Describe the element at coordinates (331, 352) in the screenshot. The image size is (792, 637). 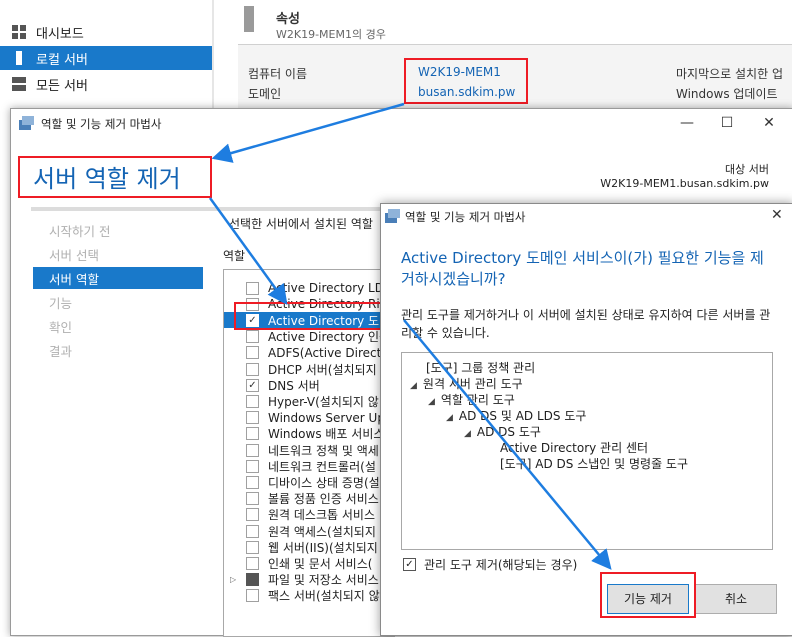
I see `role-label: ADFS(Active Director` at that location.